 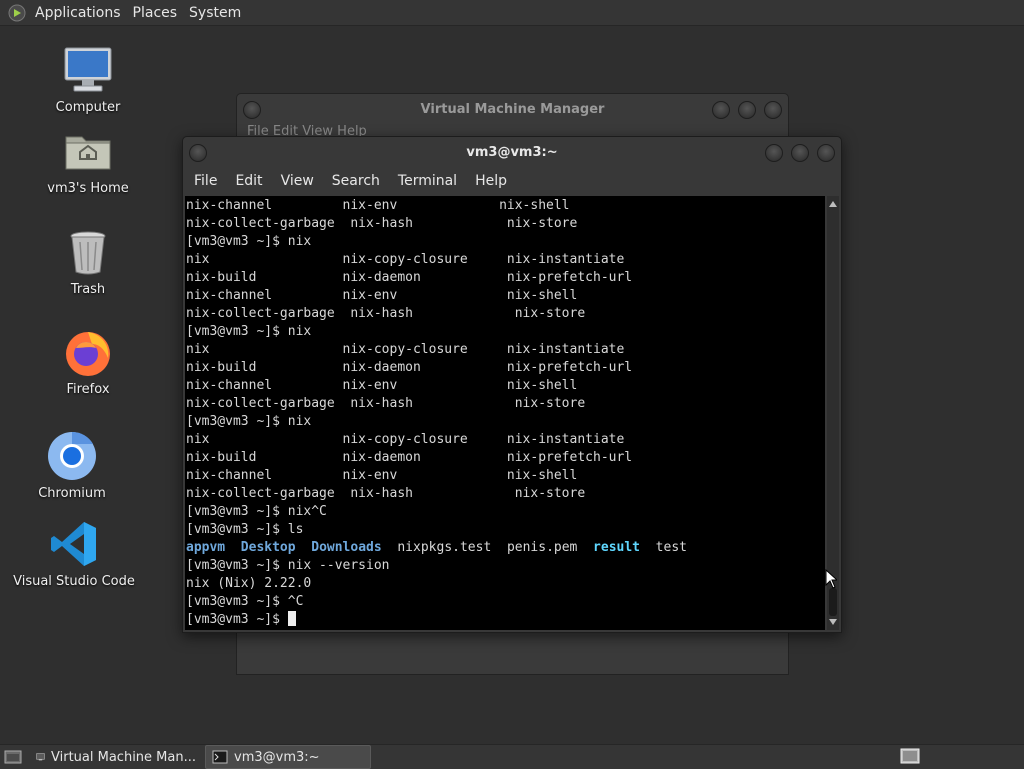 What do you see at coordinates (88, 69) in the screenshot?
I see `computer-icon` at bounding box center [88, 69].